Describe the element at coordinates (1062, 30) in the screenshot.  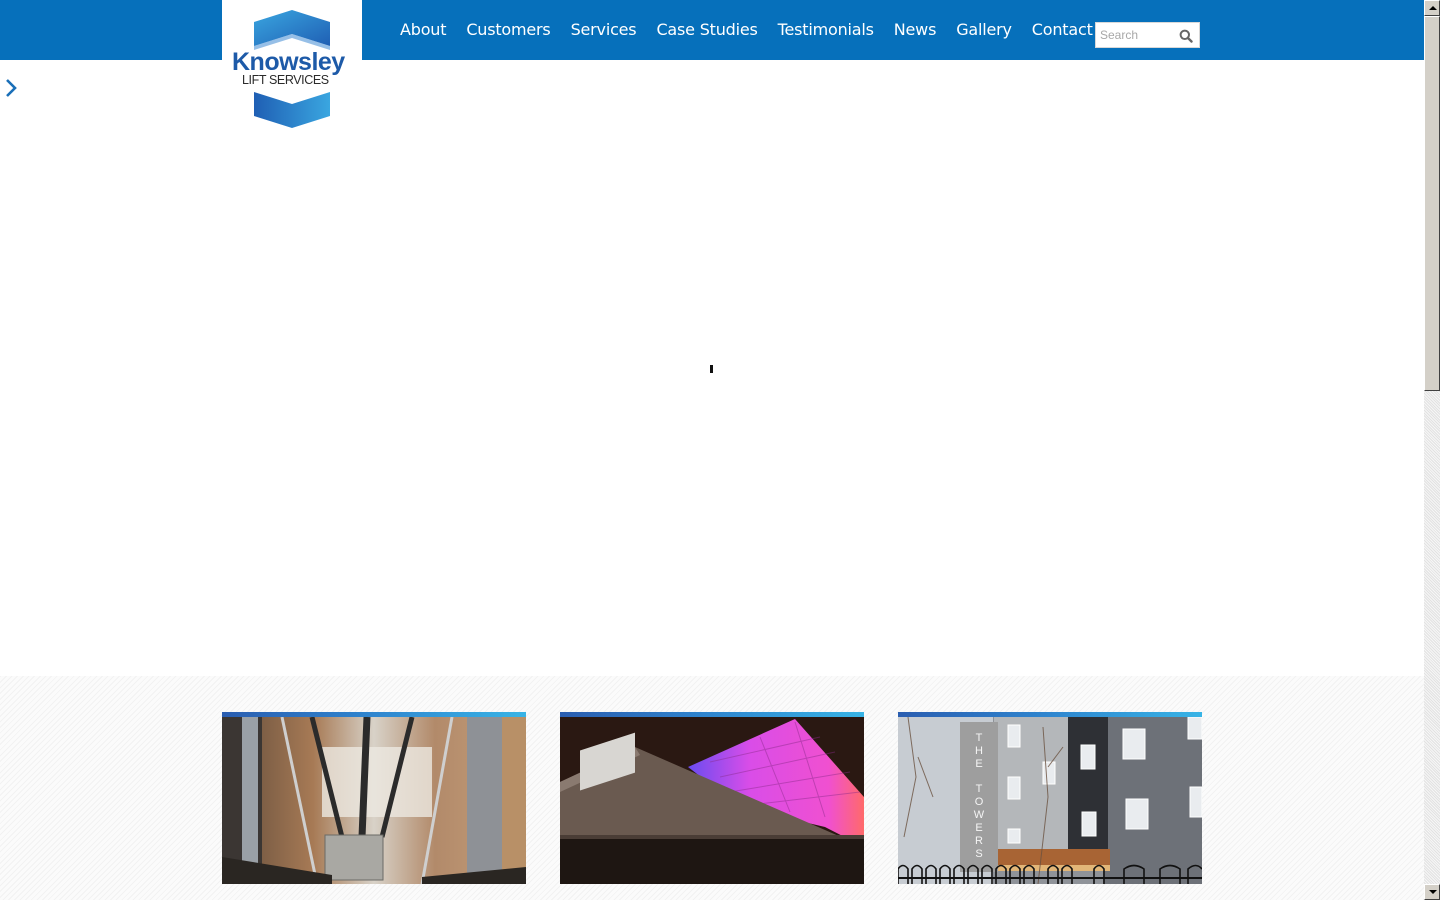
I see `nav-item-contact: Contact` at that location.